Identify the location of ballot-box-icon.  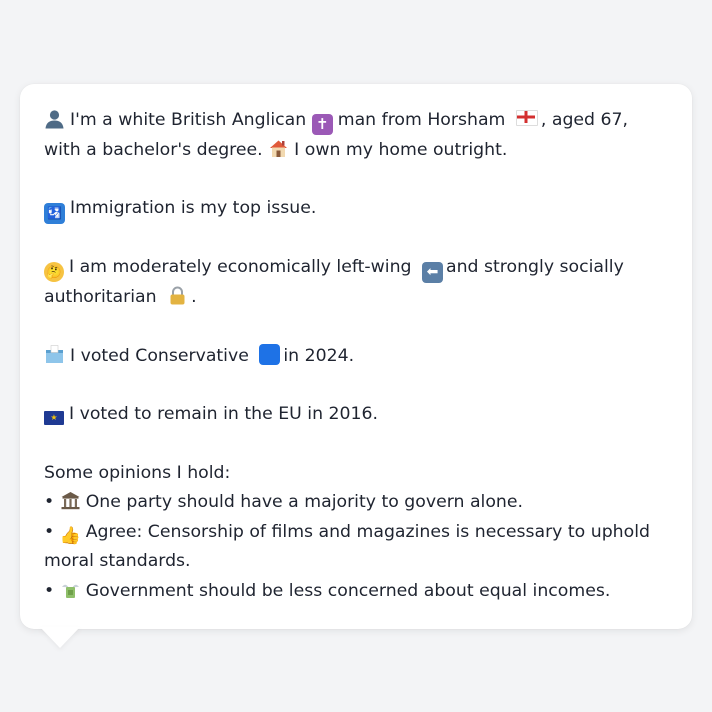
(54, 354).